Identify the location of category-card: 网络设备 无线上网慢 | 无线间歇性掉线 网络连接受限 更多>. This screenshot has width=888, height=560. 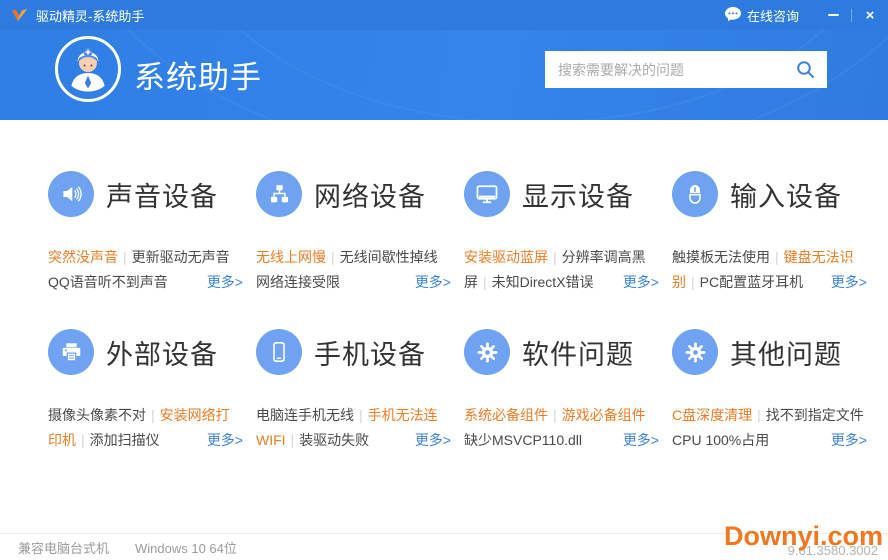
(353, 233).